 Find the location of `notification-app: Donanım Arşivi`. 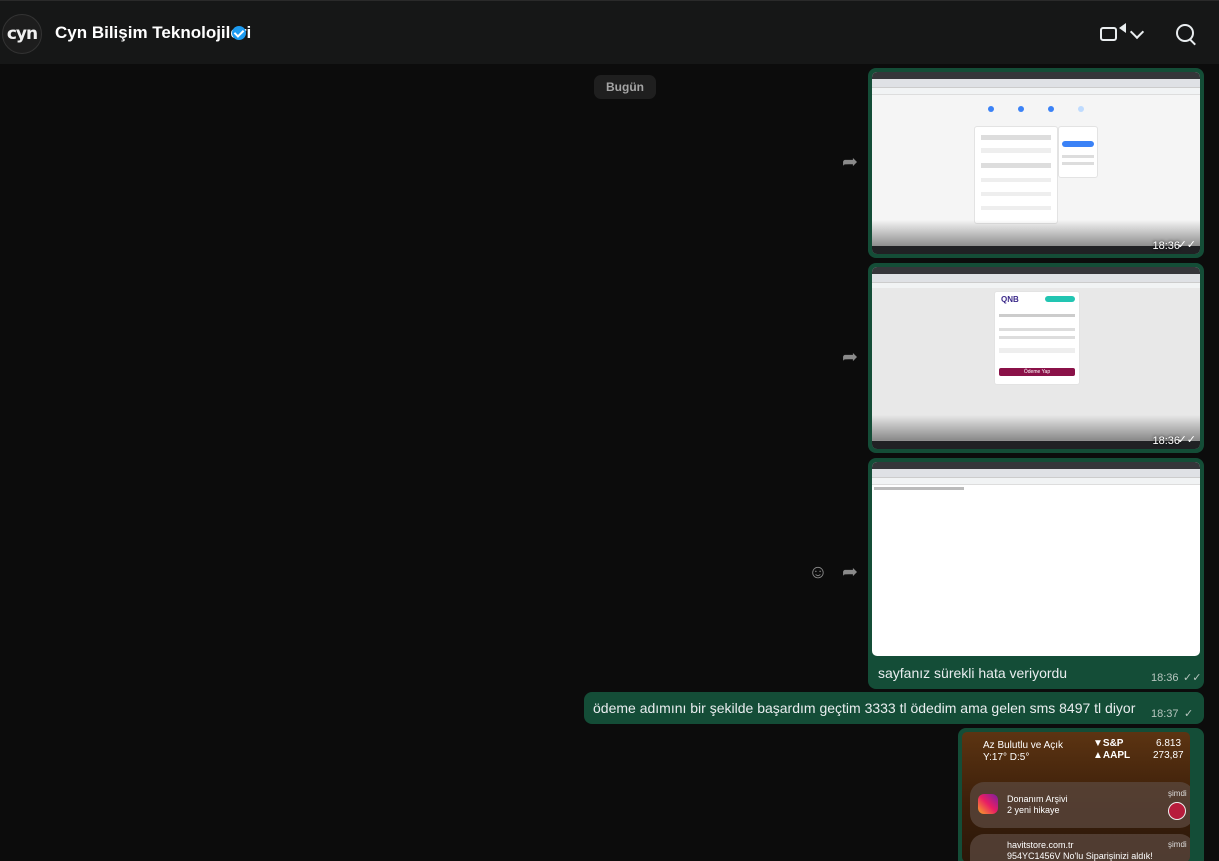

notification-app: Donanım Arşivi is located at coordinates (1037, 799).